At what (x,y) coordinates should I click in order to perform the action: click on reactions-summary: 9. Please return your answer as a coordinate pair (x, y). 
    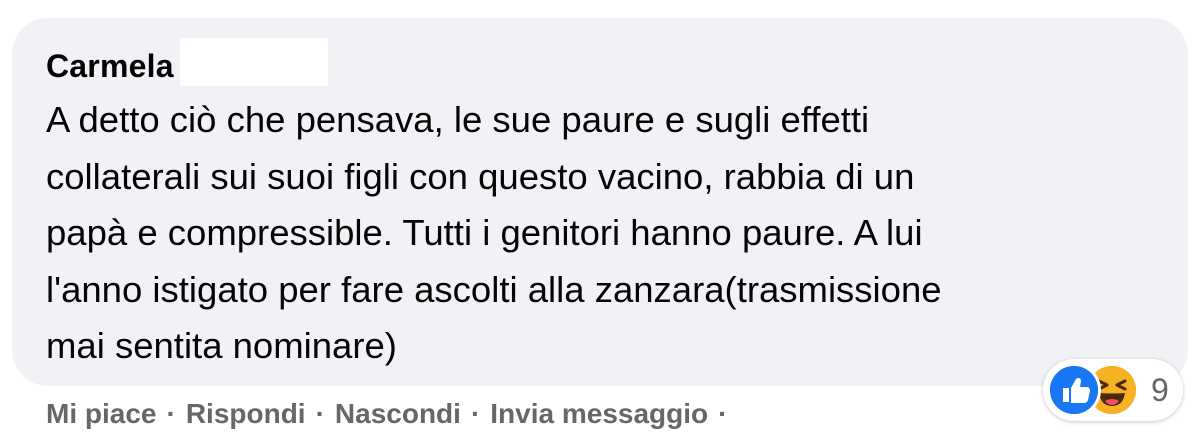
    Looking at the image, I should click on (1113, 390).